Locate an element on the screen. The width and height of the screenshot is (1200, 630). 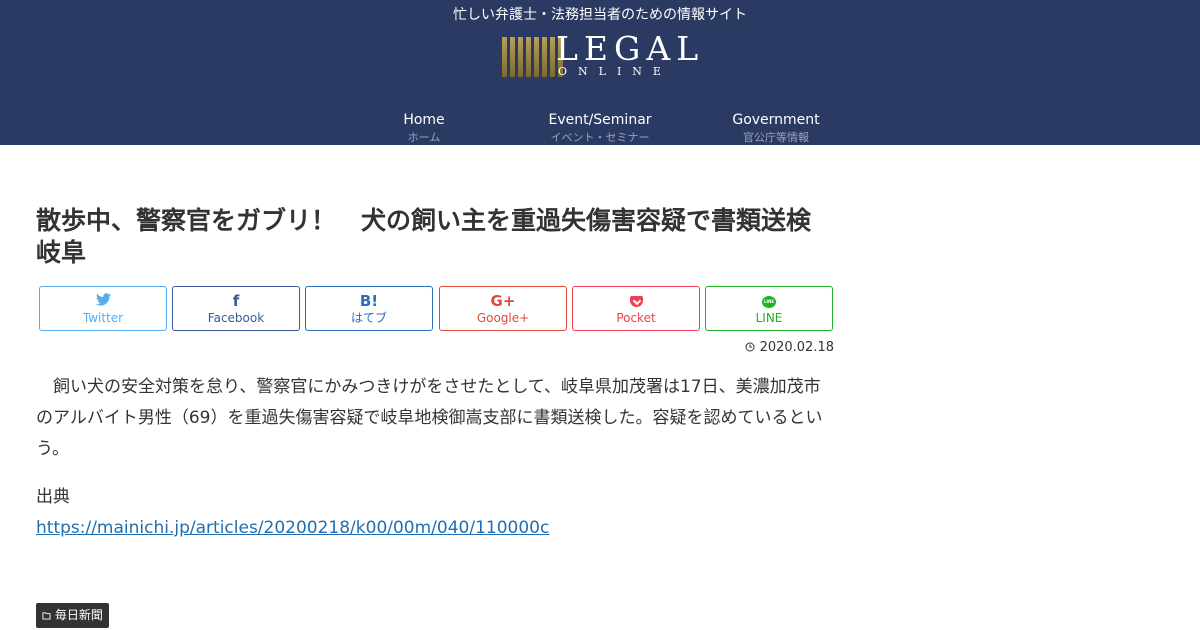
google-plus-share-button: G+ Google+ is located at coordinates (503, 308).